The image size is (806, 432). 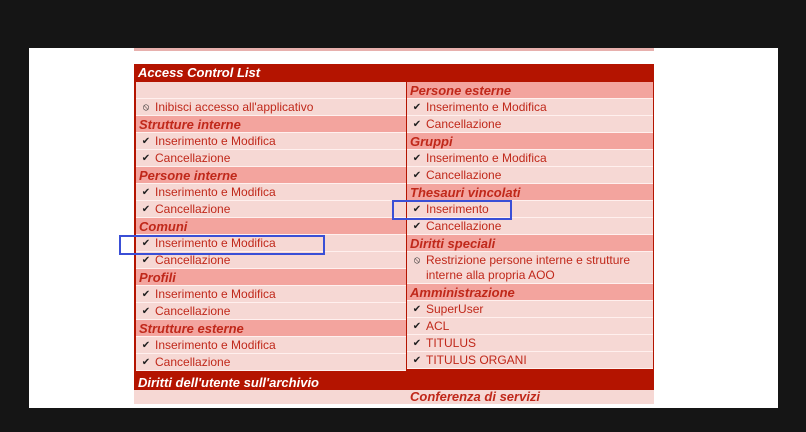 I want to click on permission-gruppi-inserimento-e-modifica: ✔ Inserimento e Modifica, so click(x=530, y=158).